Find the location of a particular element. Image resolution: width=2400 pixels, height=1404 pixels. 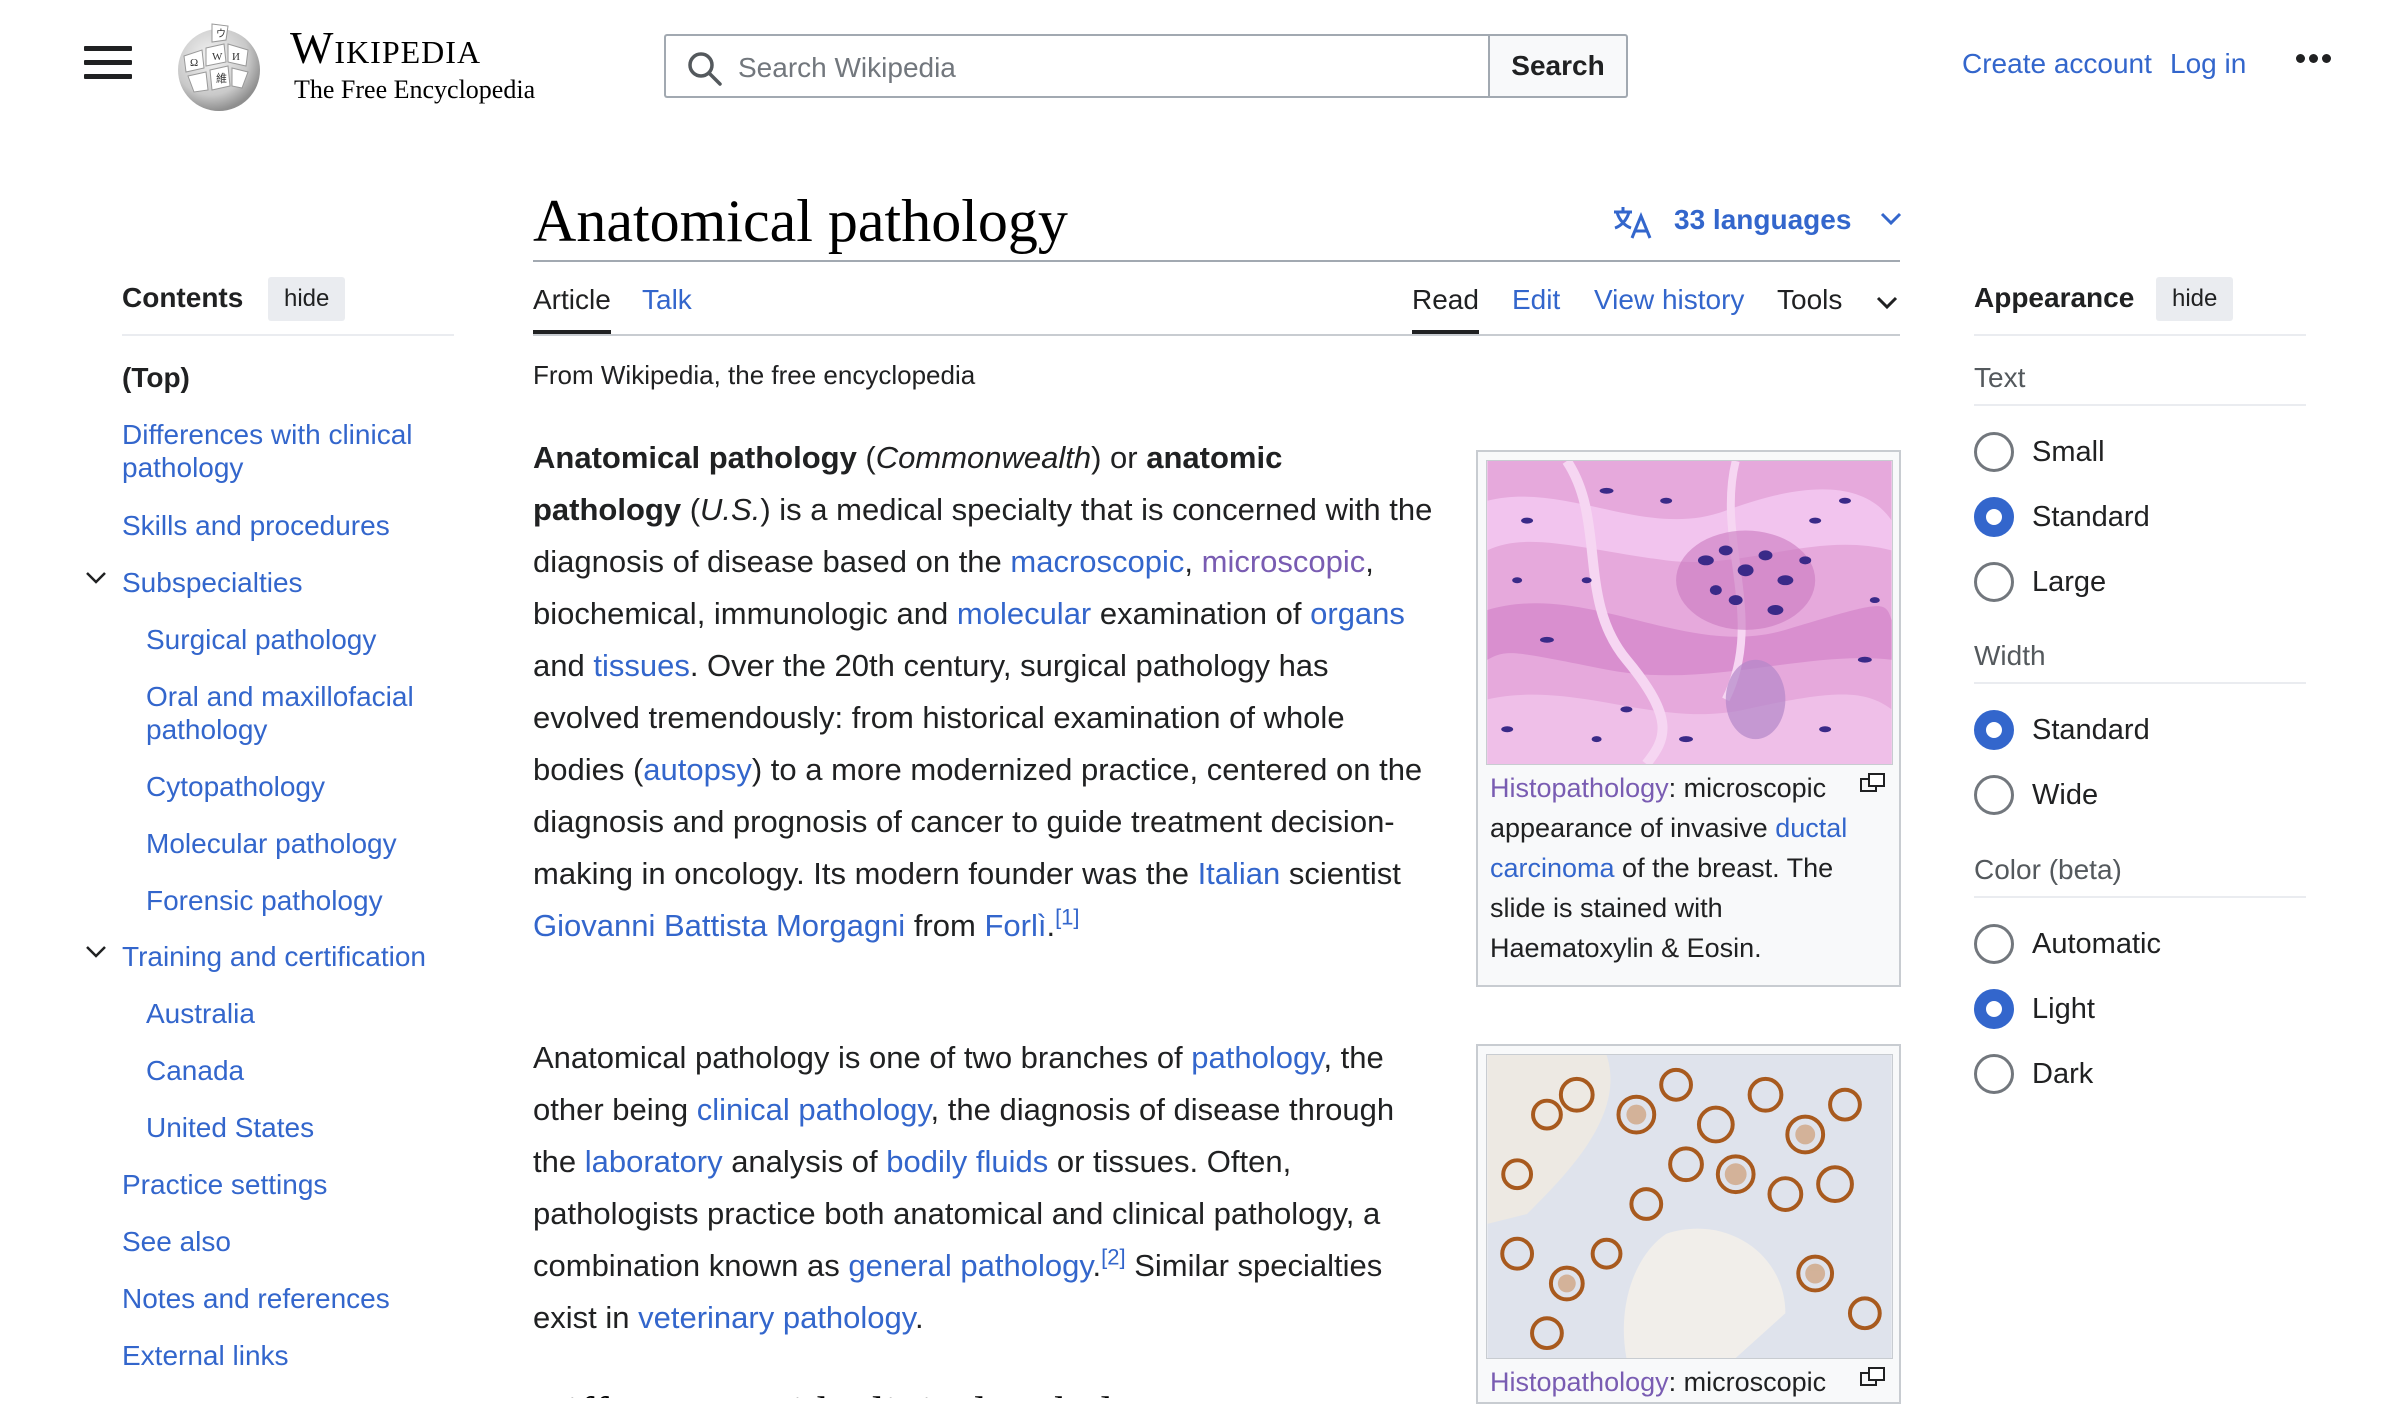

link-laboratory: laboratory is located at coordinates (654, 1161).